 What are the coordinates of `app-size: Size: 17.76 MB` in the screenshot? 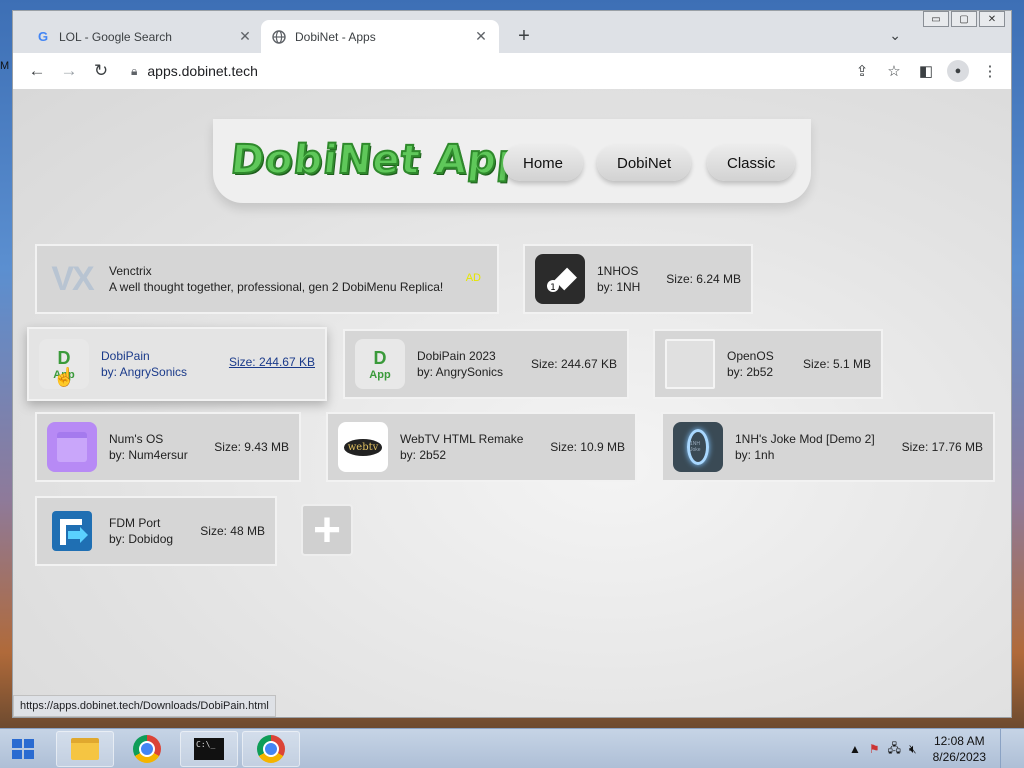 It's located at (942, 447).